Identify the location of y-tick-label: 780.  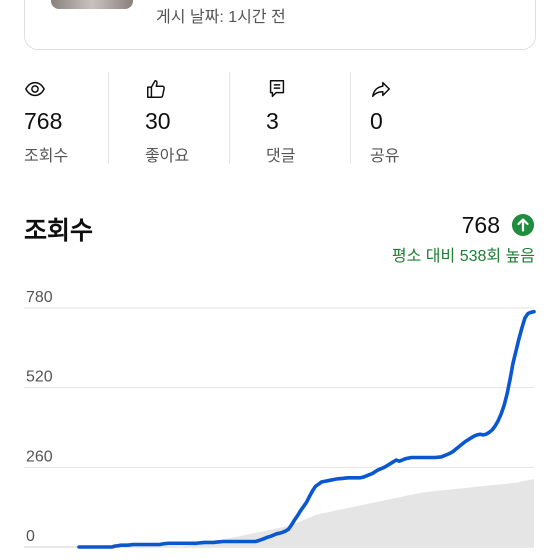
(39, 298).